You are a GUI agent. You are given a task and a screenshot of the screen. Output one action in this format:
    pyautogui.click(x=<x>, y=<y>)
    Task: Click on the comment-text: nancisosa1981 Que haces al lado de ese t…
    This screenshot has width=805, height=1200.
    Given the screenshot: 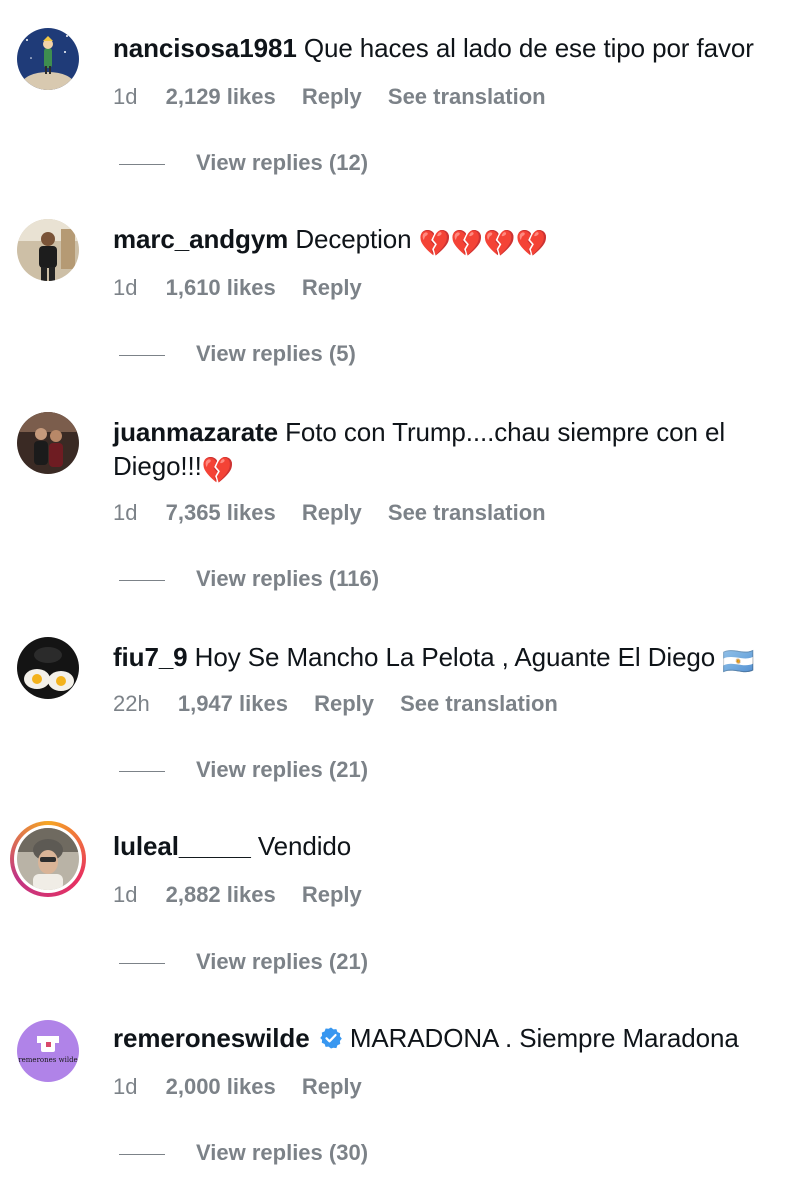 What is the action you would take?
    pyautogui.click(x=453, y=48)
    